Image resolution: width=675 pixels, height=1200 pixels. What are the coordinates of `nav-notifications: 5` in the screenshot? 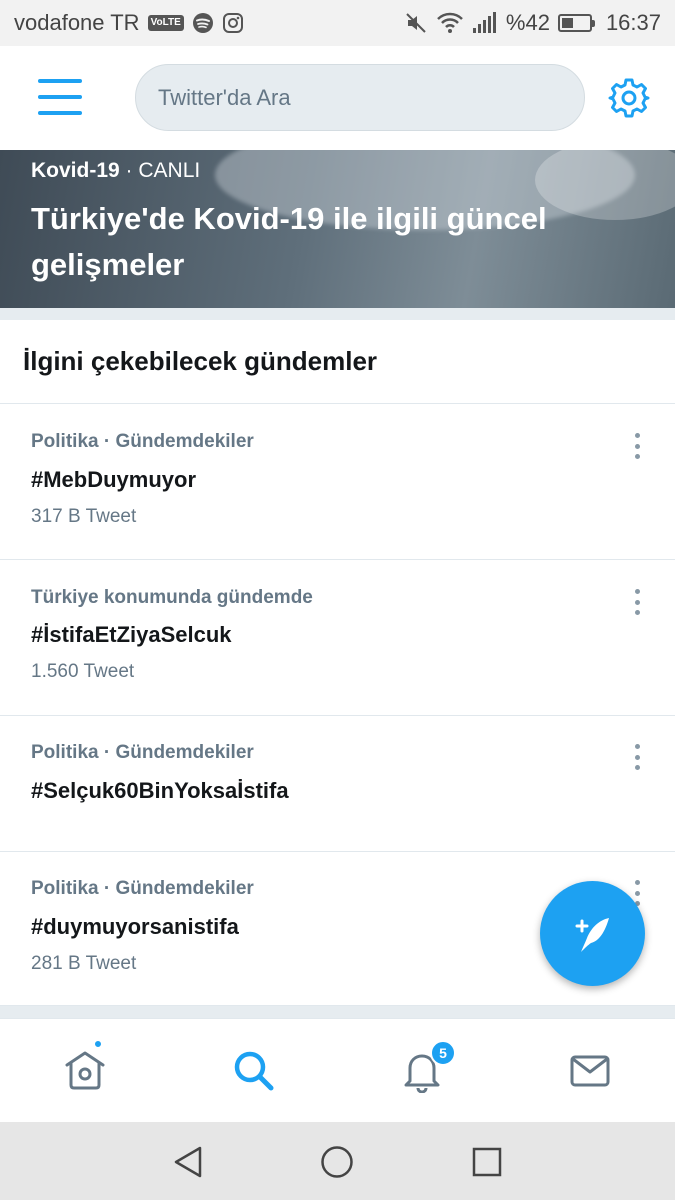 It's located at (428, 1067).